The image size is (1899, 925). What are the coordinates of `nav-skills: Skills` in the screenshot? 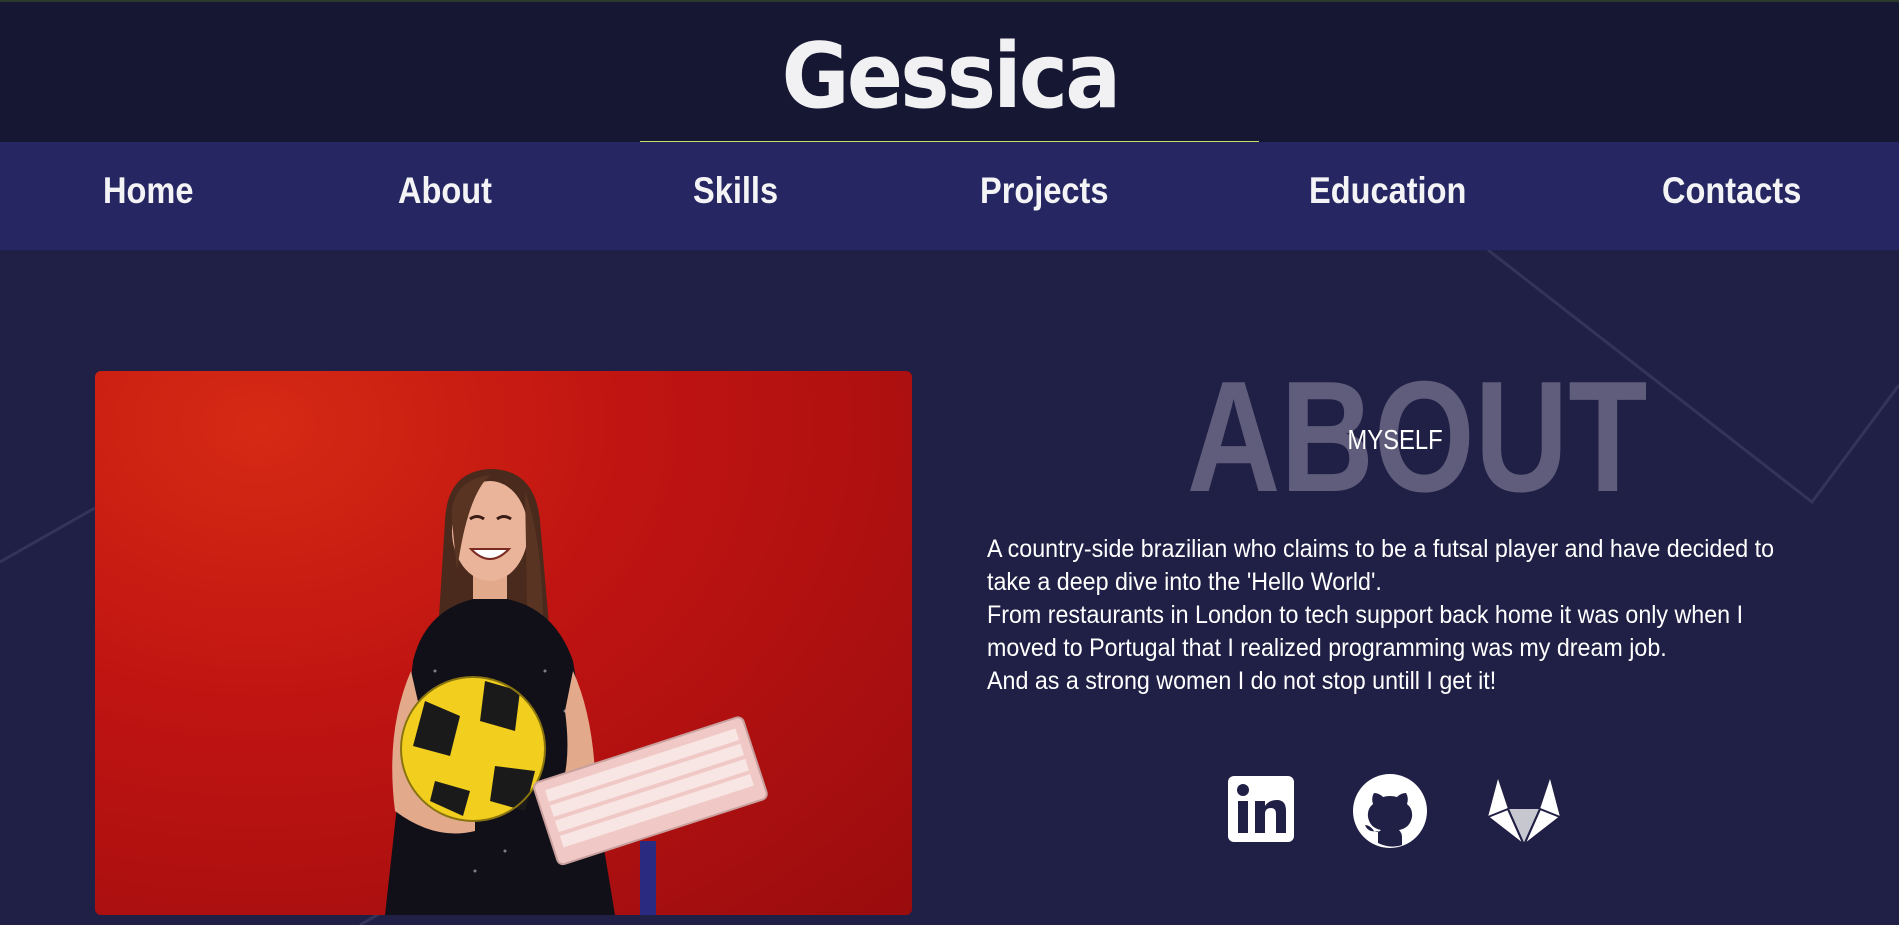 It's located at (735, 191).